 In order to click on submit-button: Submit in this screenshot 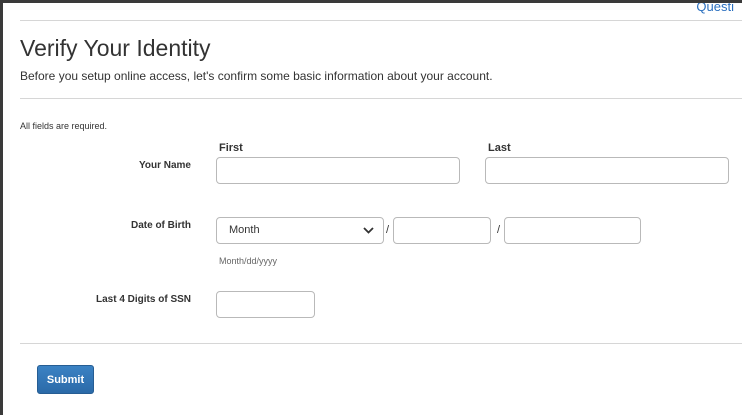, I will do `click(65, 379)`.